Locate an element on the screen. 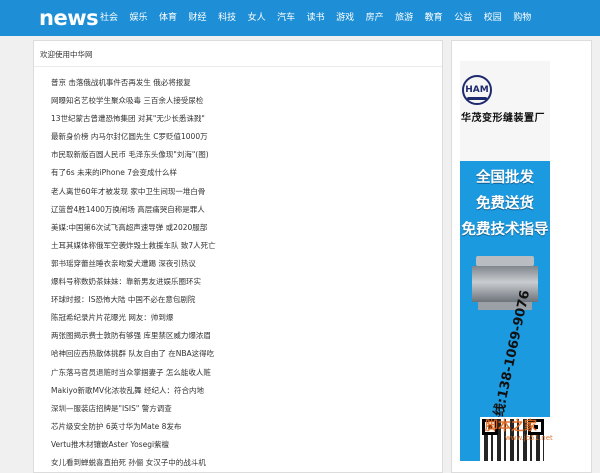 The image size is (600, 473). news-list-item: 土耳其媒体称俄军空袭炸毁土救援车队 致7人死亡 is located at coordinates (243, 246).